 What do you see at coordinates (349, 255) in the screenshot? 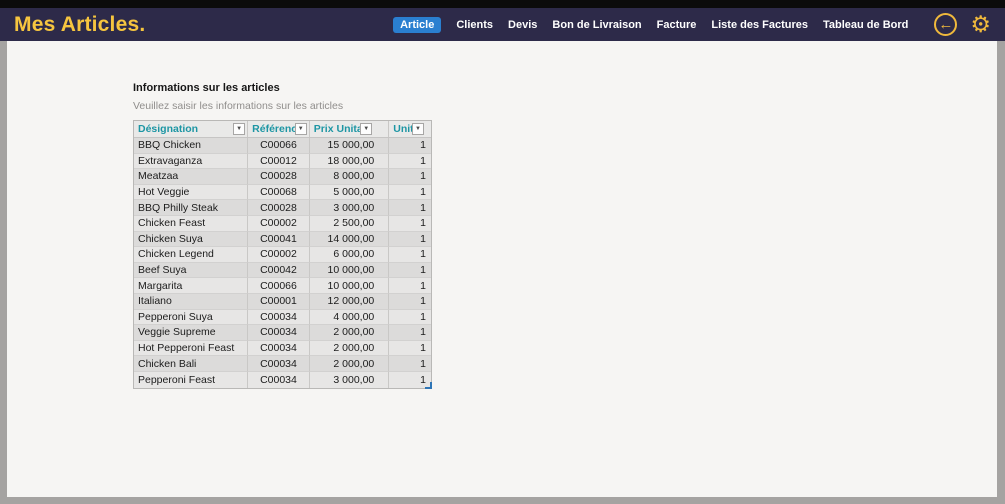
I see `table-cell: 6 000,00` at bounding box center [349, 255].